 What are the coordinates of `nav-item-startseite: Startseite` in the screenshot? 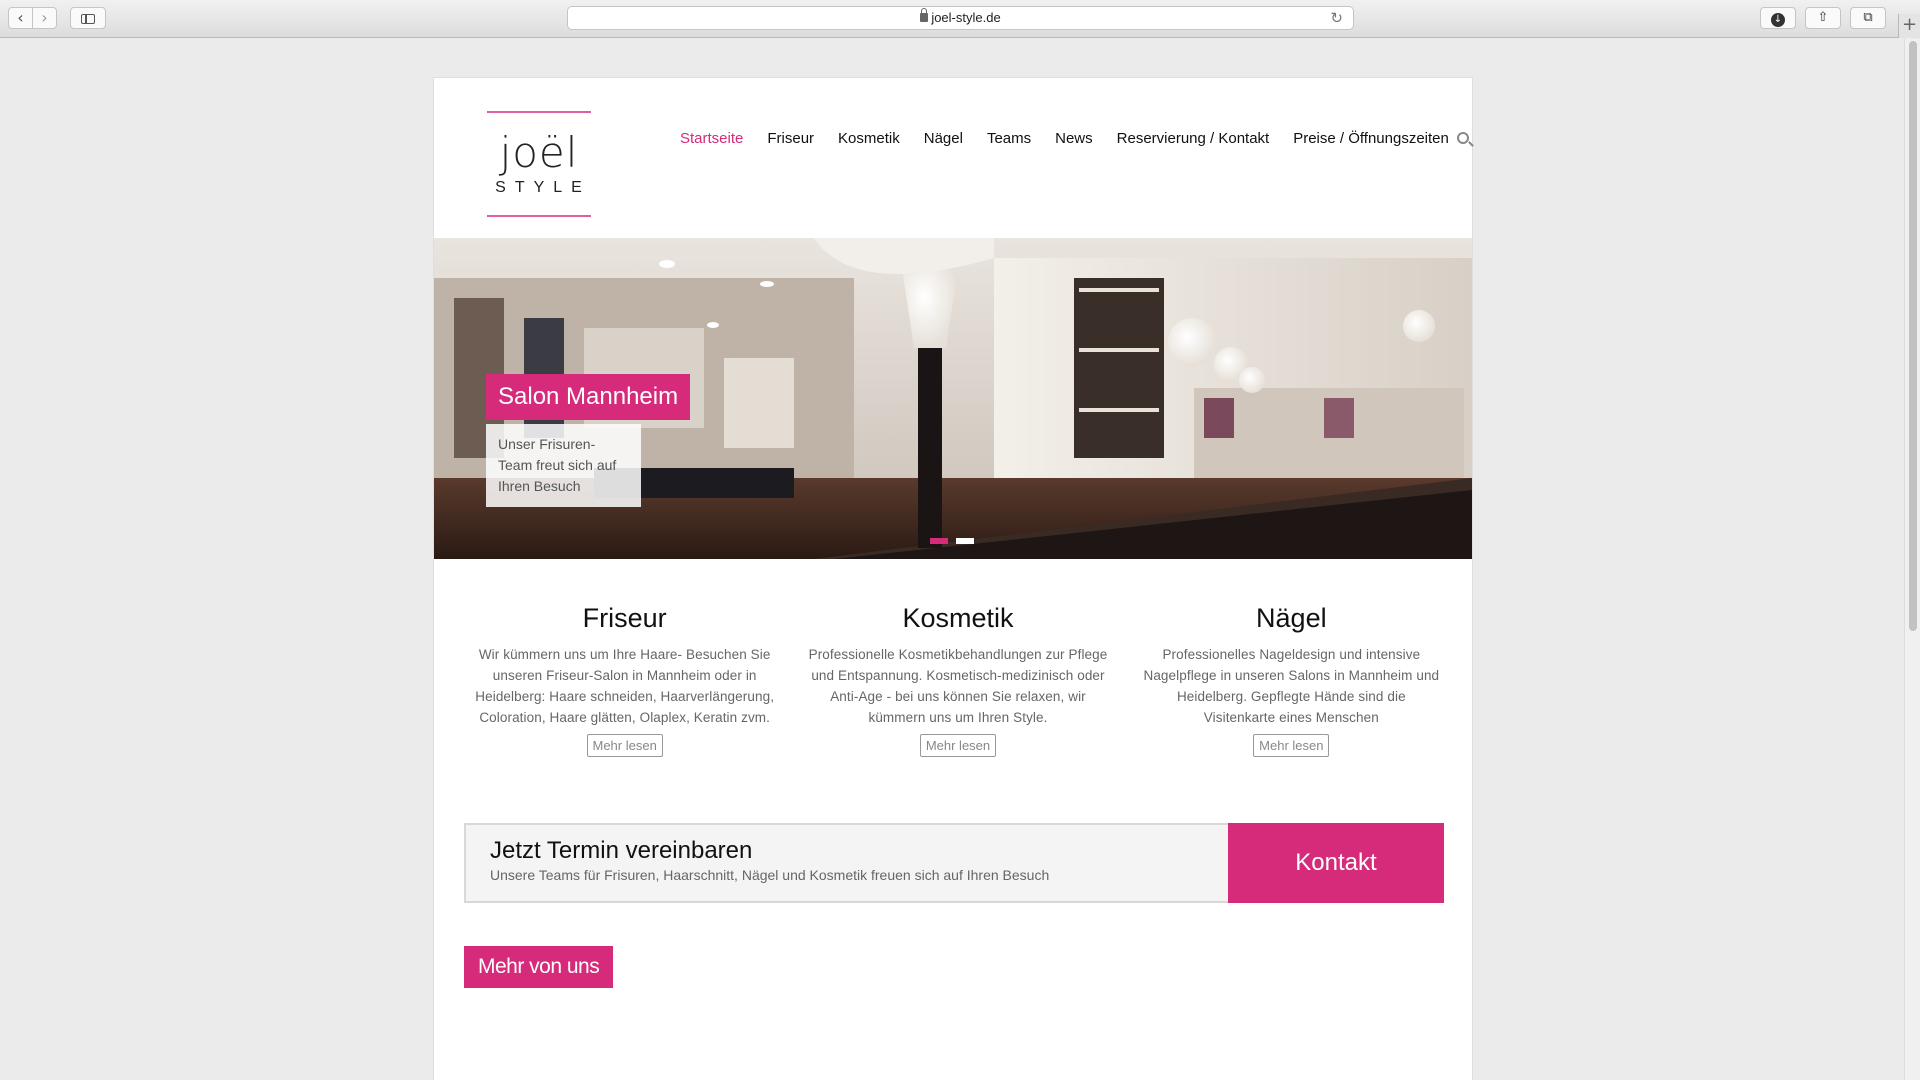 It's located at (711, 138).